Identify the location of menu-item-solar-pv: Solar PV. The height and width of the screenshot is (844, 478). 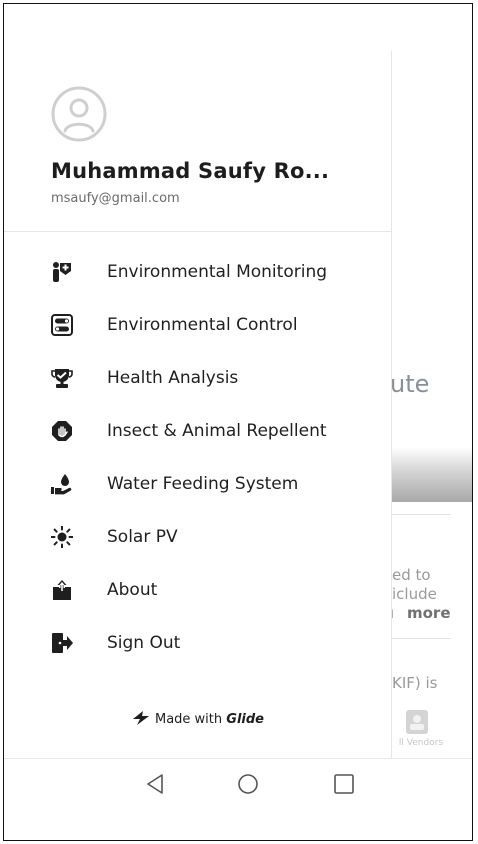
(197, 540).